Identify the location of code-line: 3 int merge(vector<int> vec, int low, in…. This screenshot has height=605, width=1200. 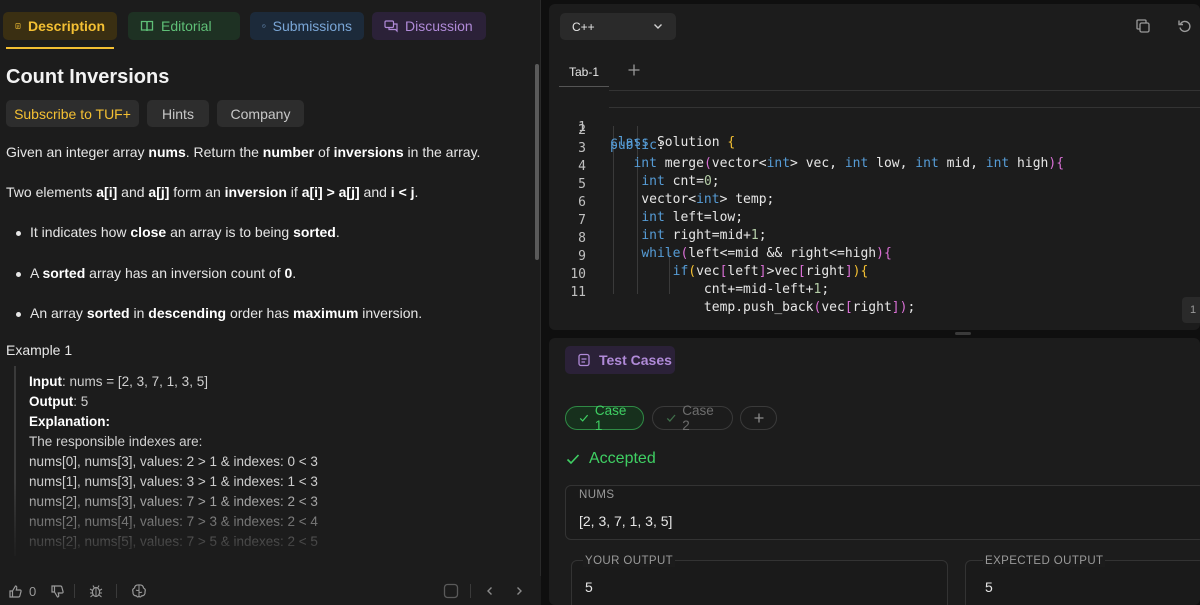
(874, 148).